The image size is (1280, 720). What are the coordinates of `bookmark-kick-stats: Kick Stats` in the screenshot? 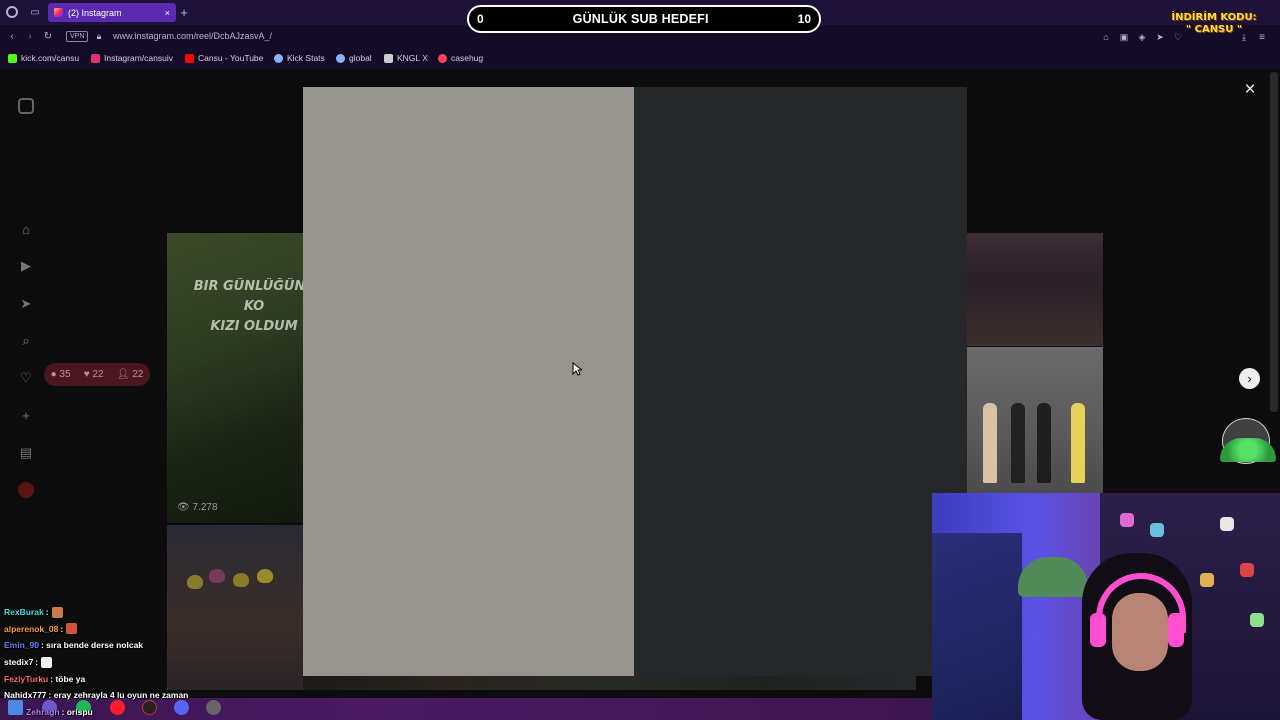 It's located at (299, 58).